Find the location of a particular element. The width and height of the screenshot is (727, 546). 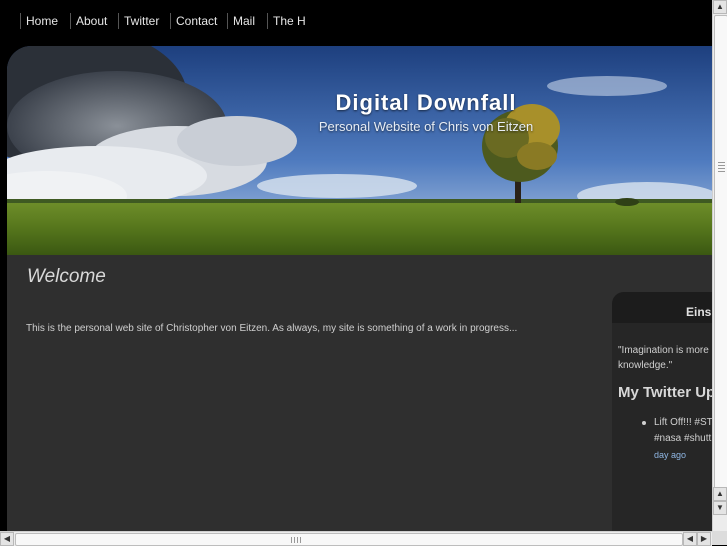

vertical-scroll-thumb is located at coordinates (720, 259).